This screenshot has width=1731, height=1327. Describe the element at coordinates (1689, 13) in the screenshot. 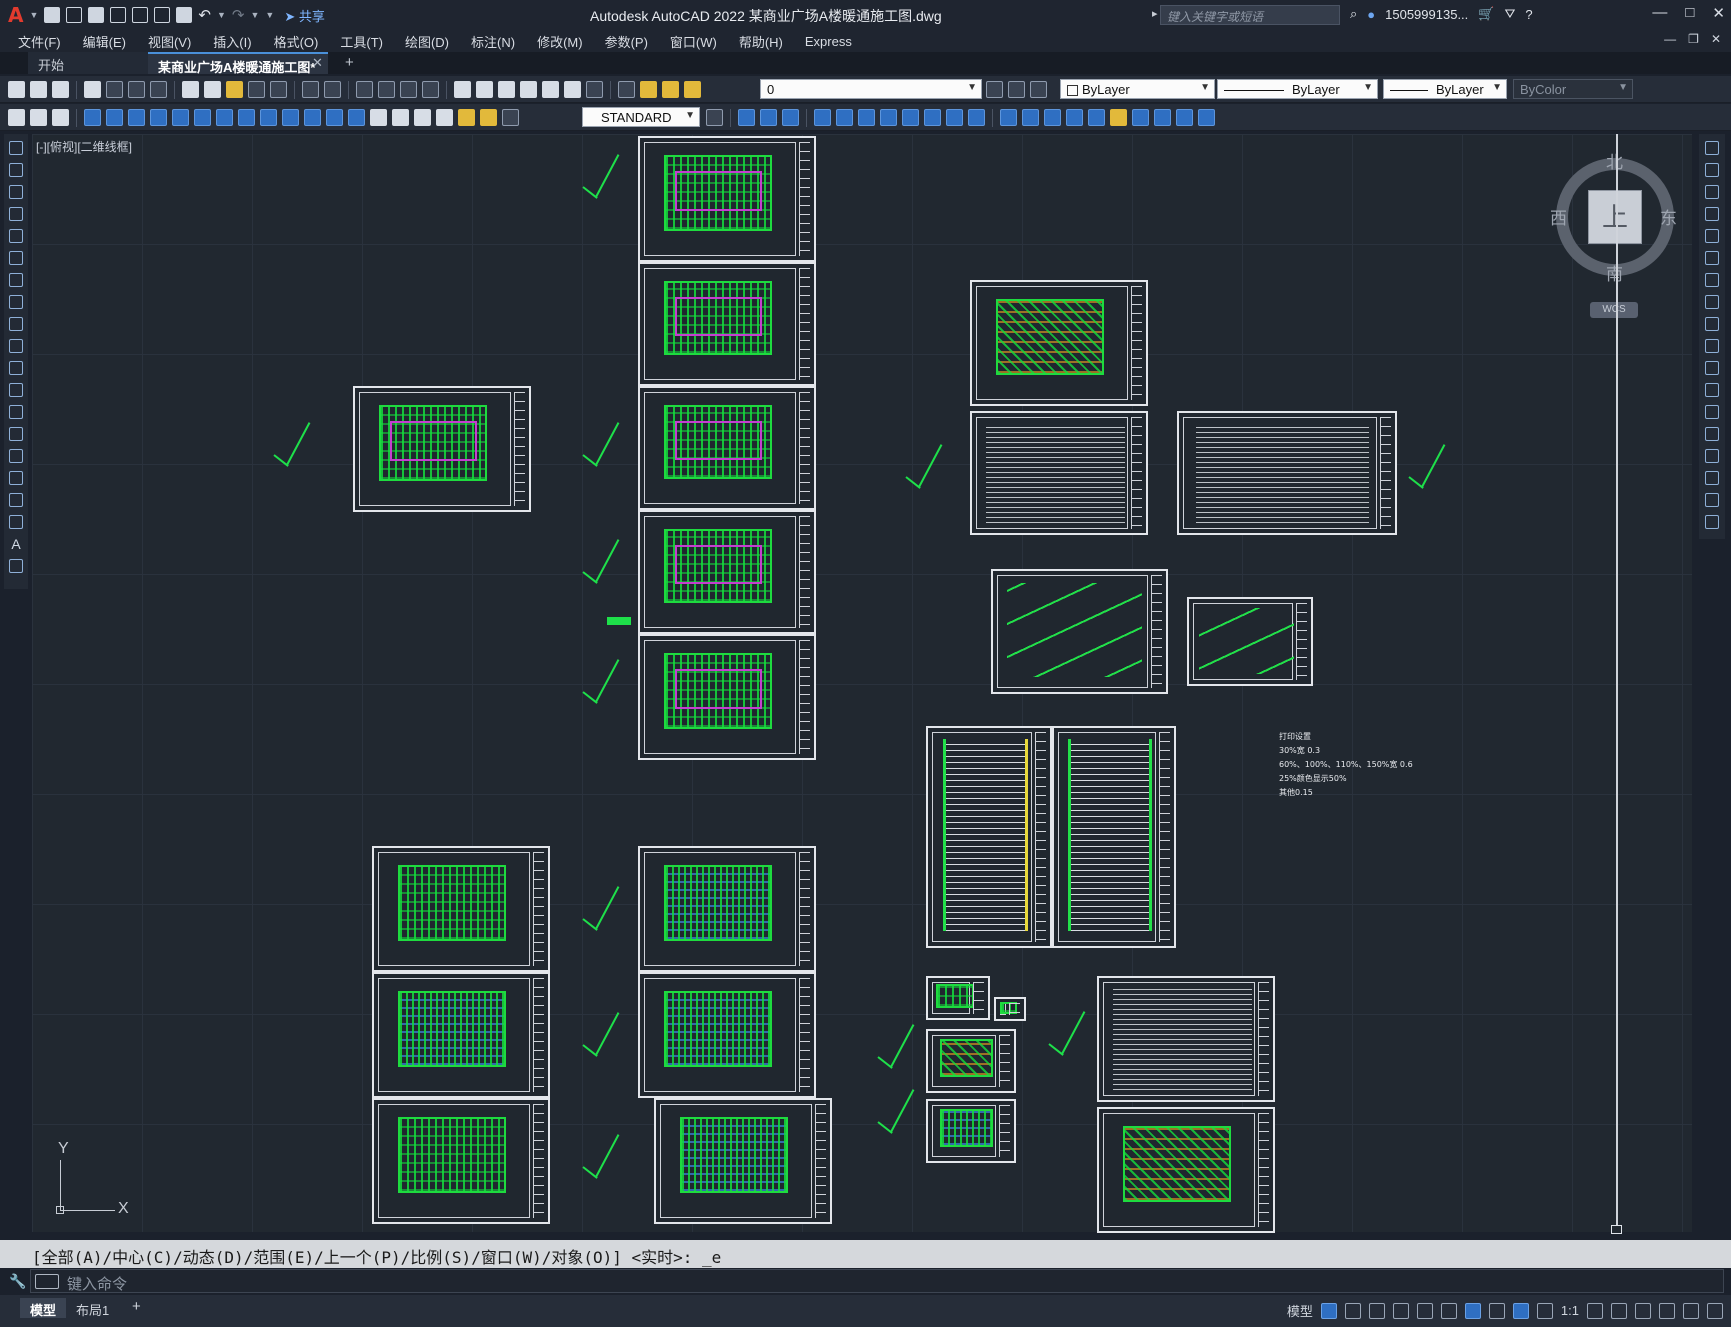

I see `maximize-button: □` at that location.